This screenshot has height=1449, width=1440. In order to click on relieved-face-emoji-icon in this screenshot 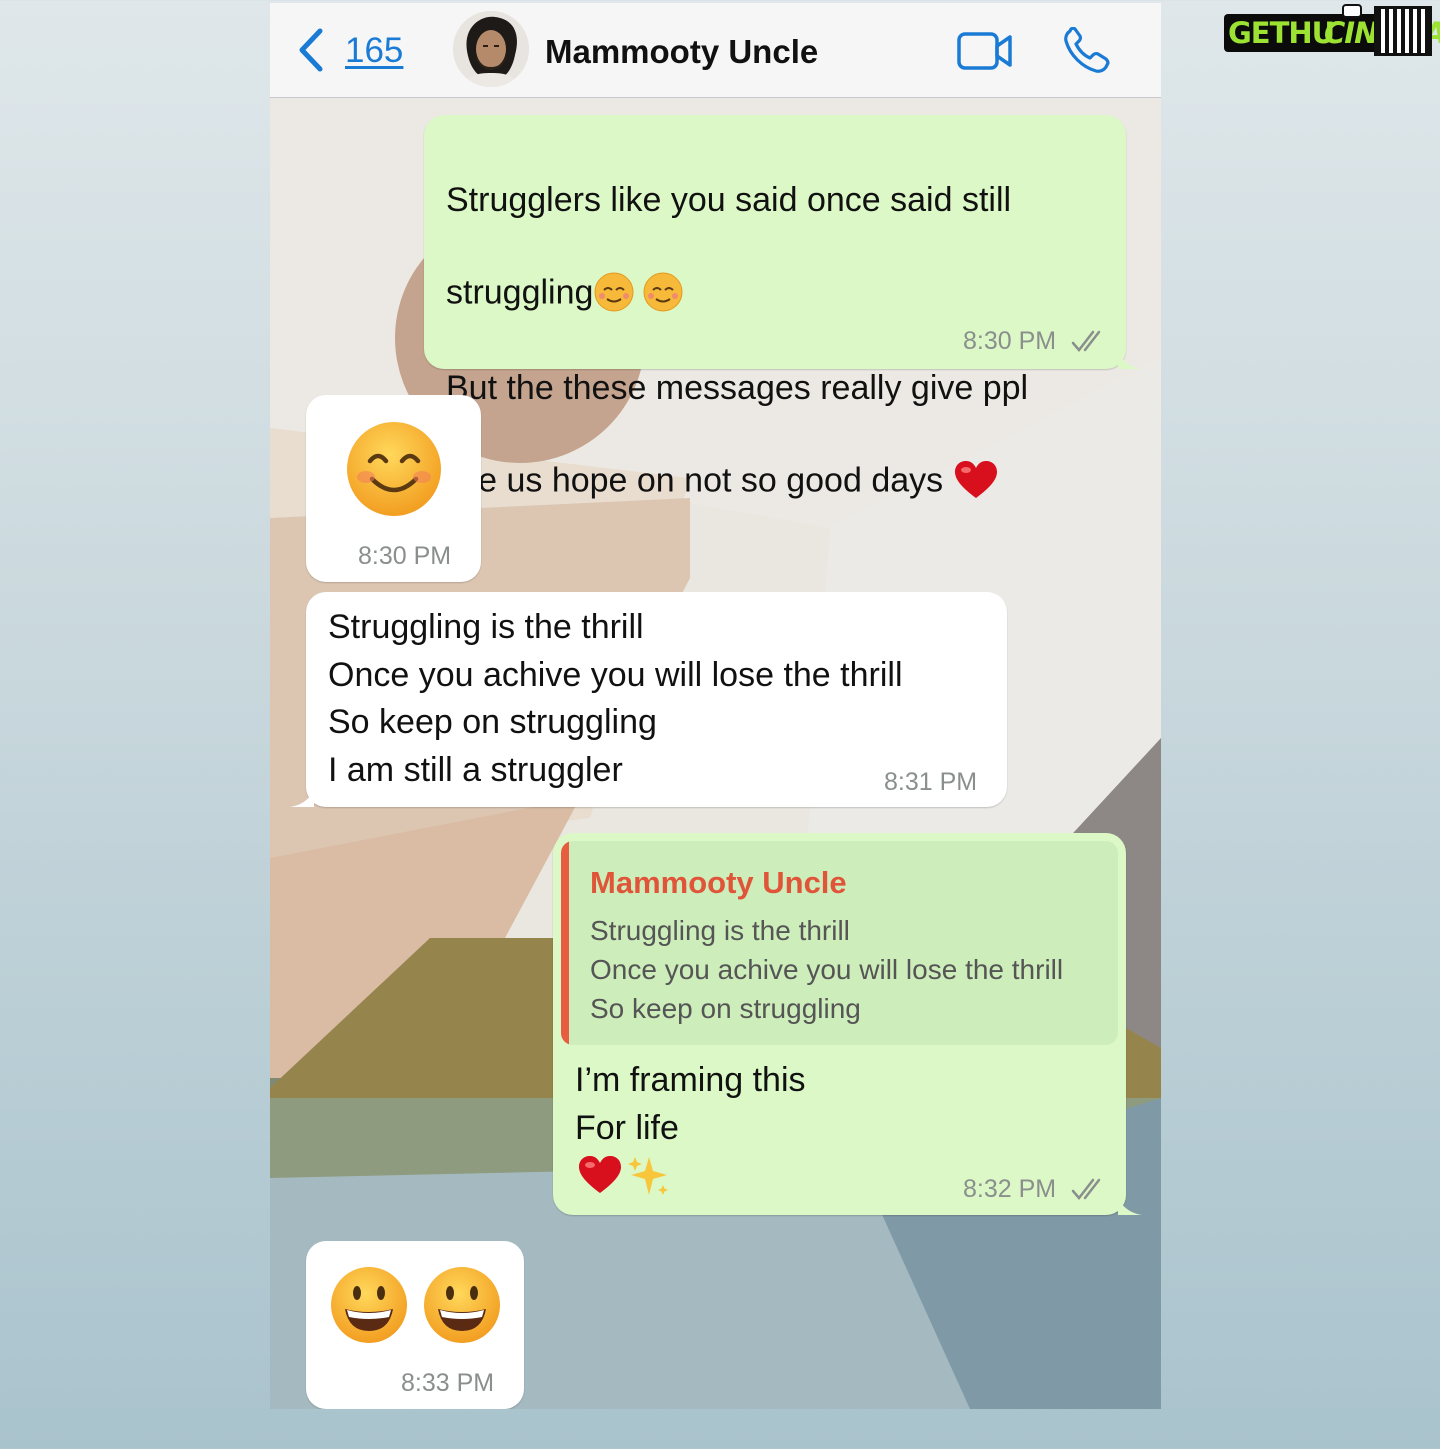, I will do `click(641, 267)`.